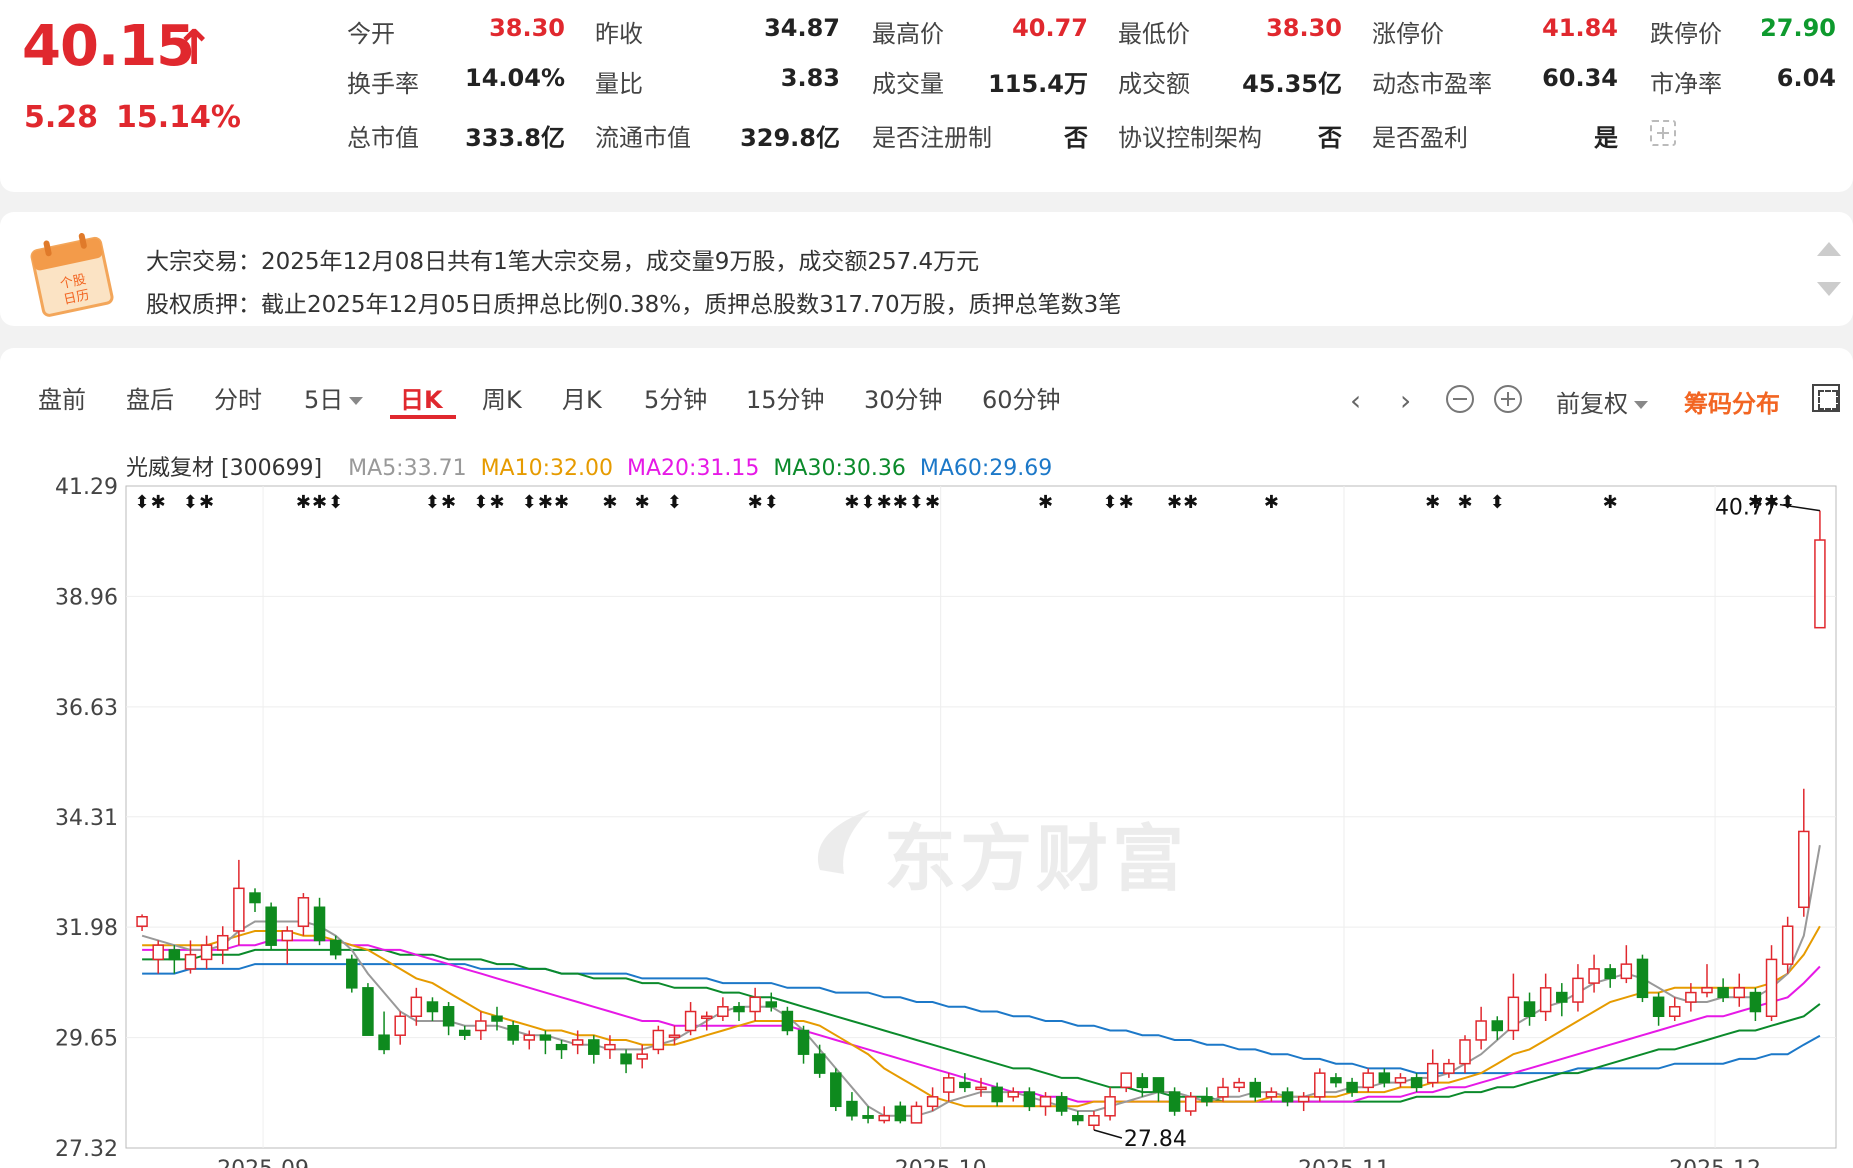  Describe the element at coordinates (619, 84) in the screenshot. I see `quote-field-label: 量比` at that location.